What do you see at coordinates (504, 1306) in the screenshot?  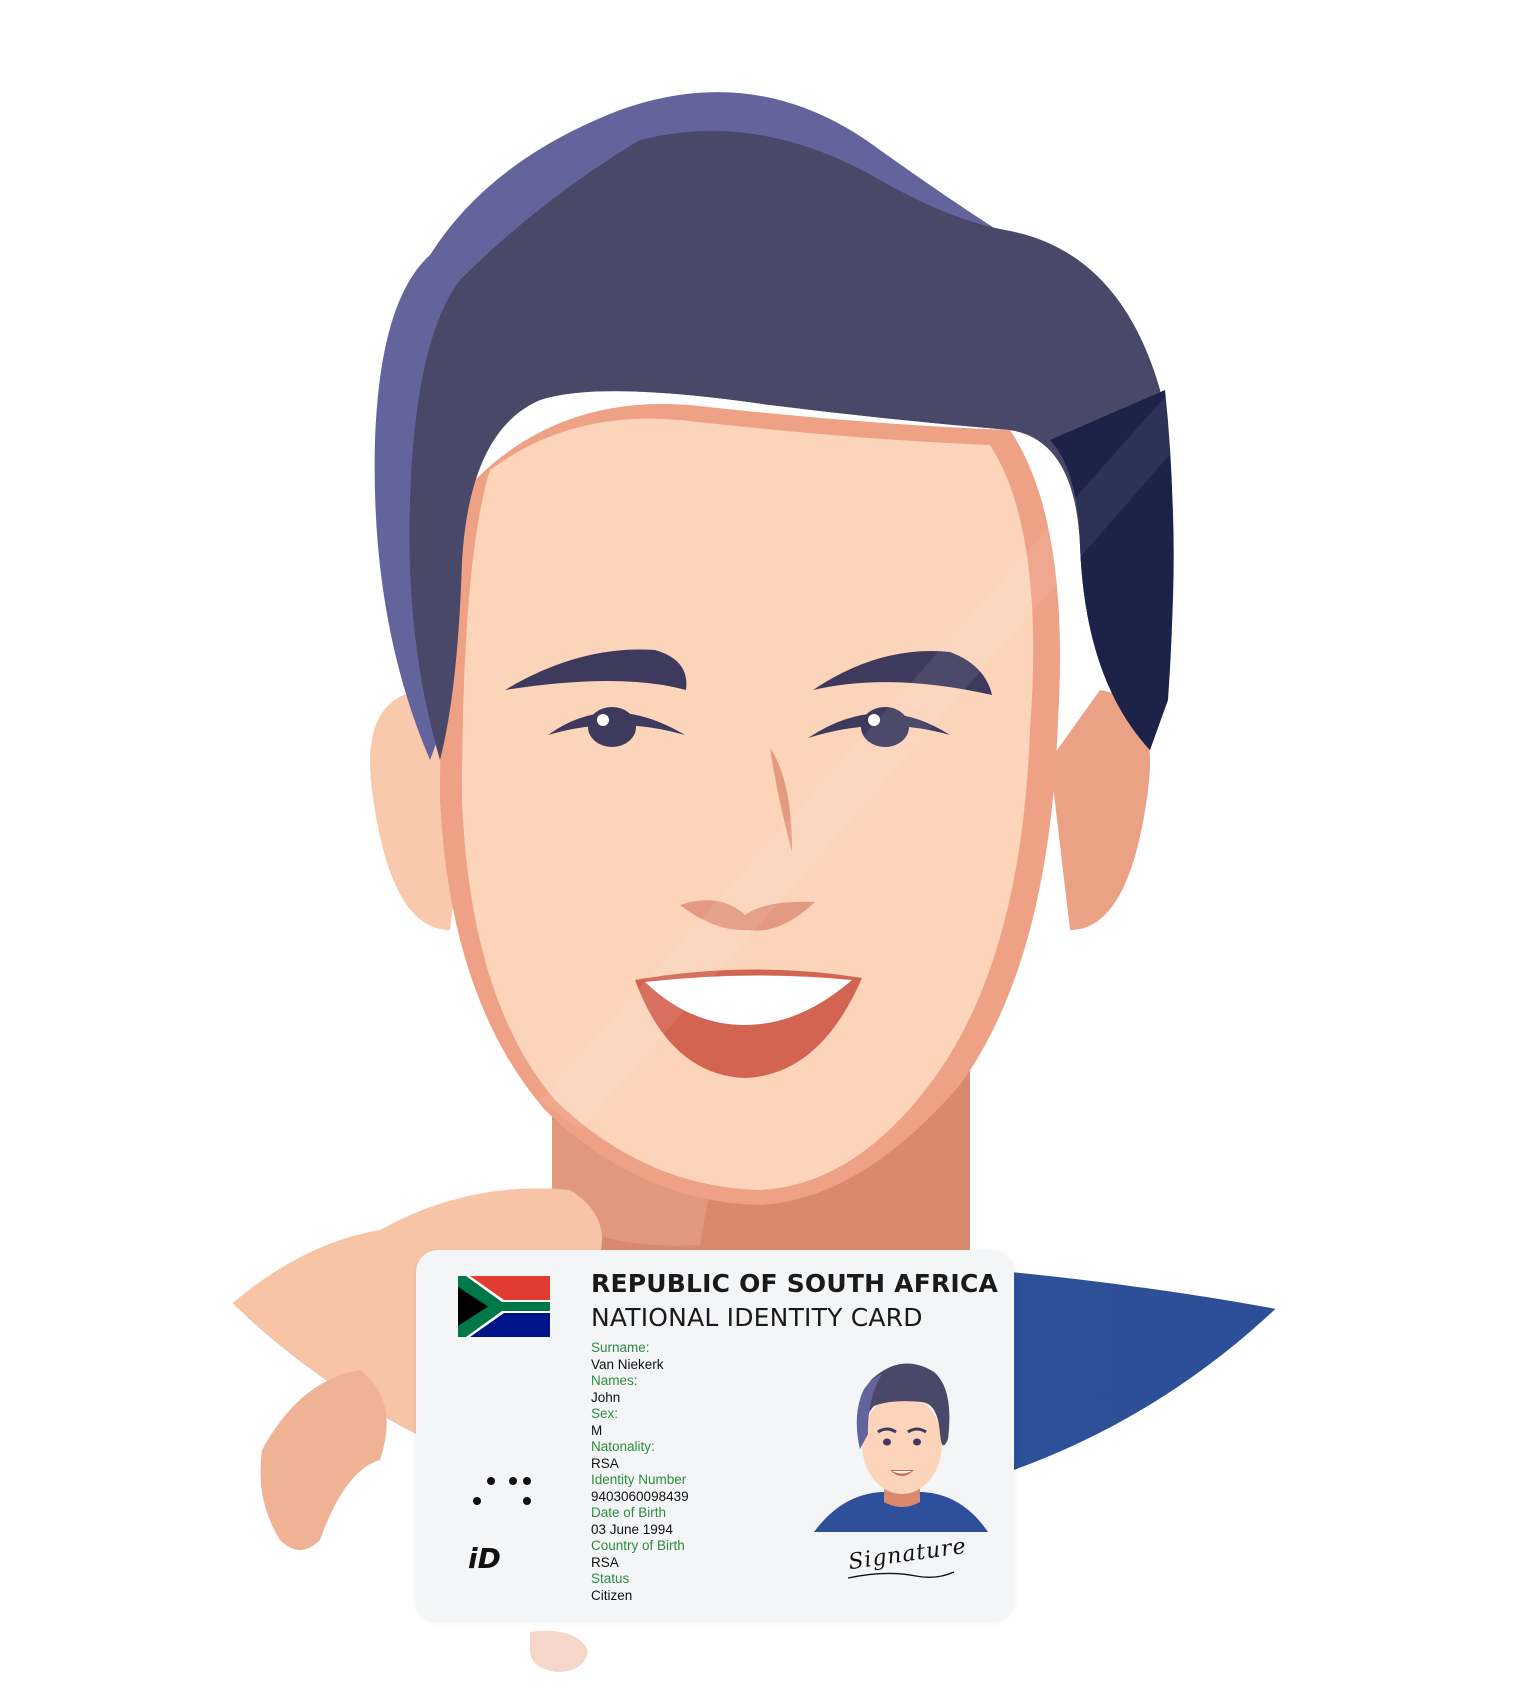 I see `south-africa-flag-icon` at bounding box center [504, 1306].